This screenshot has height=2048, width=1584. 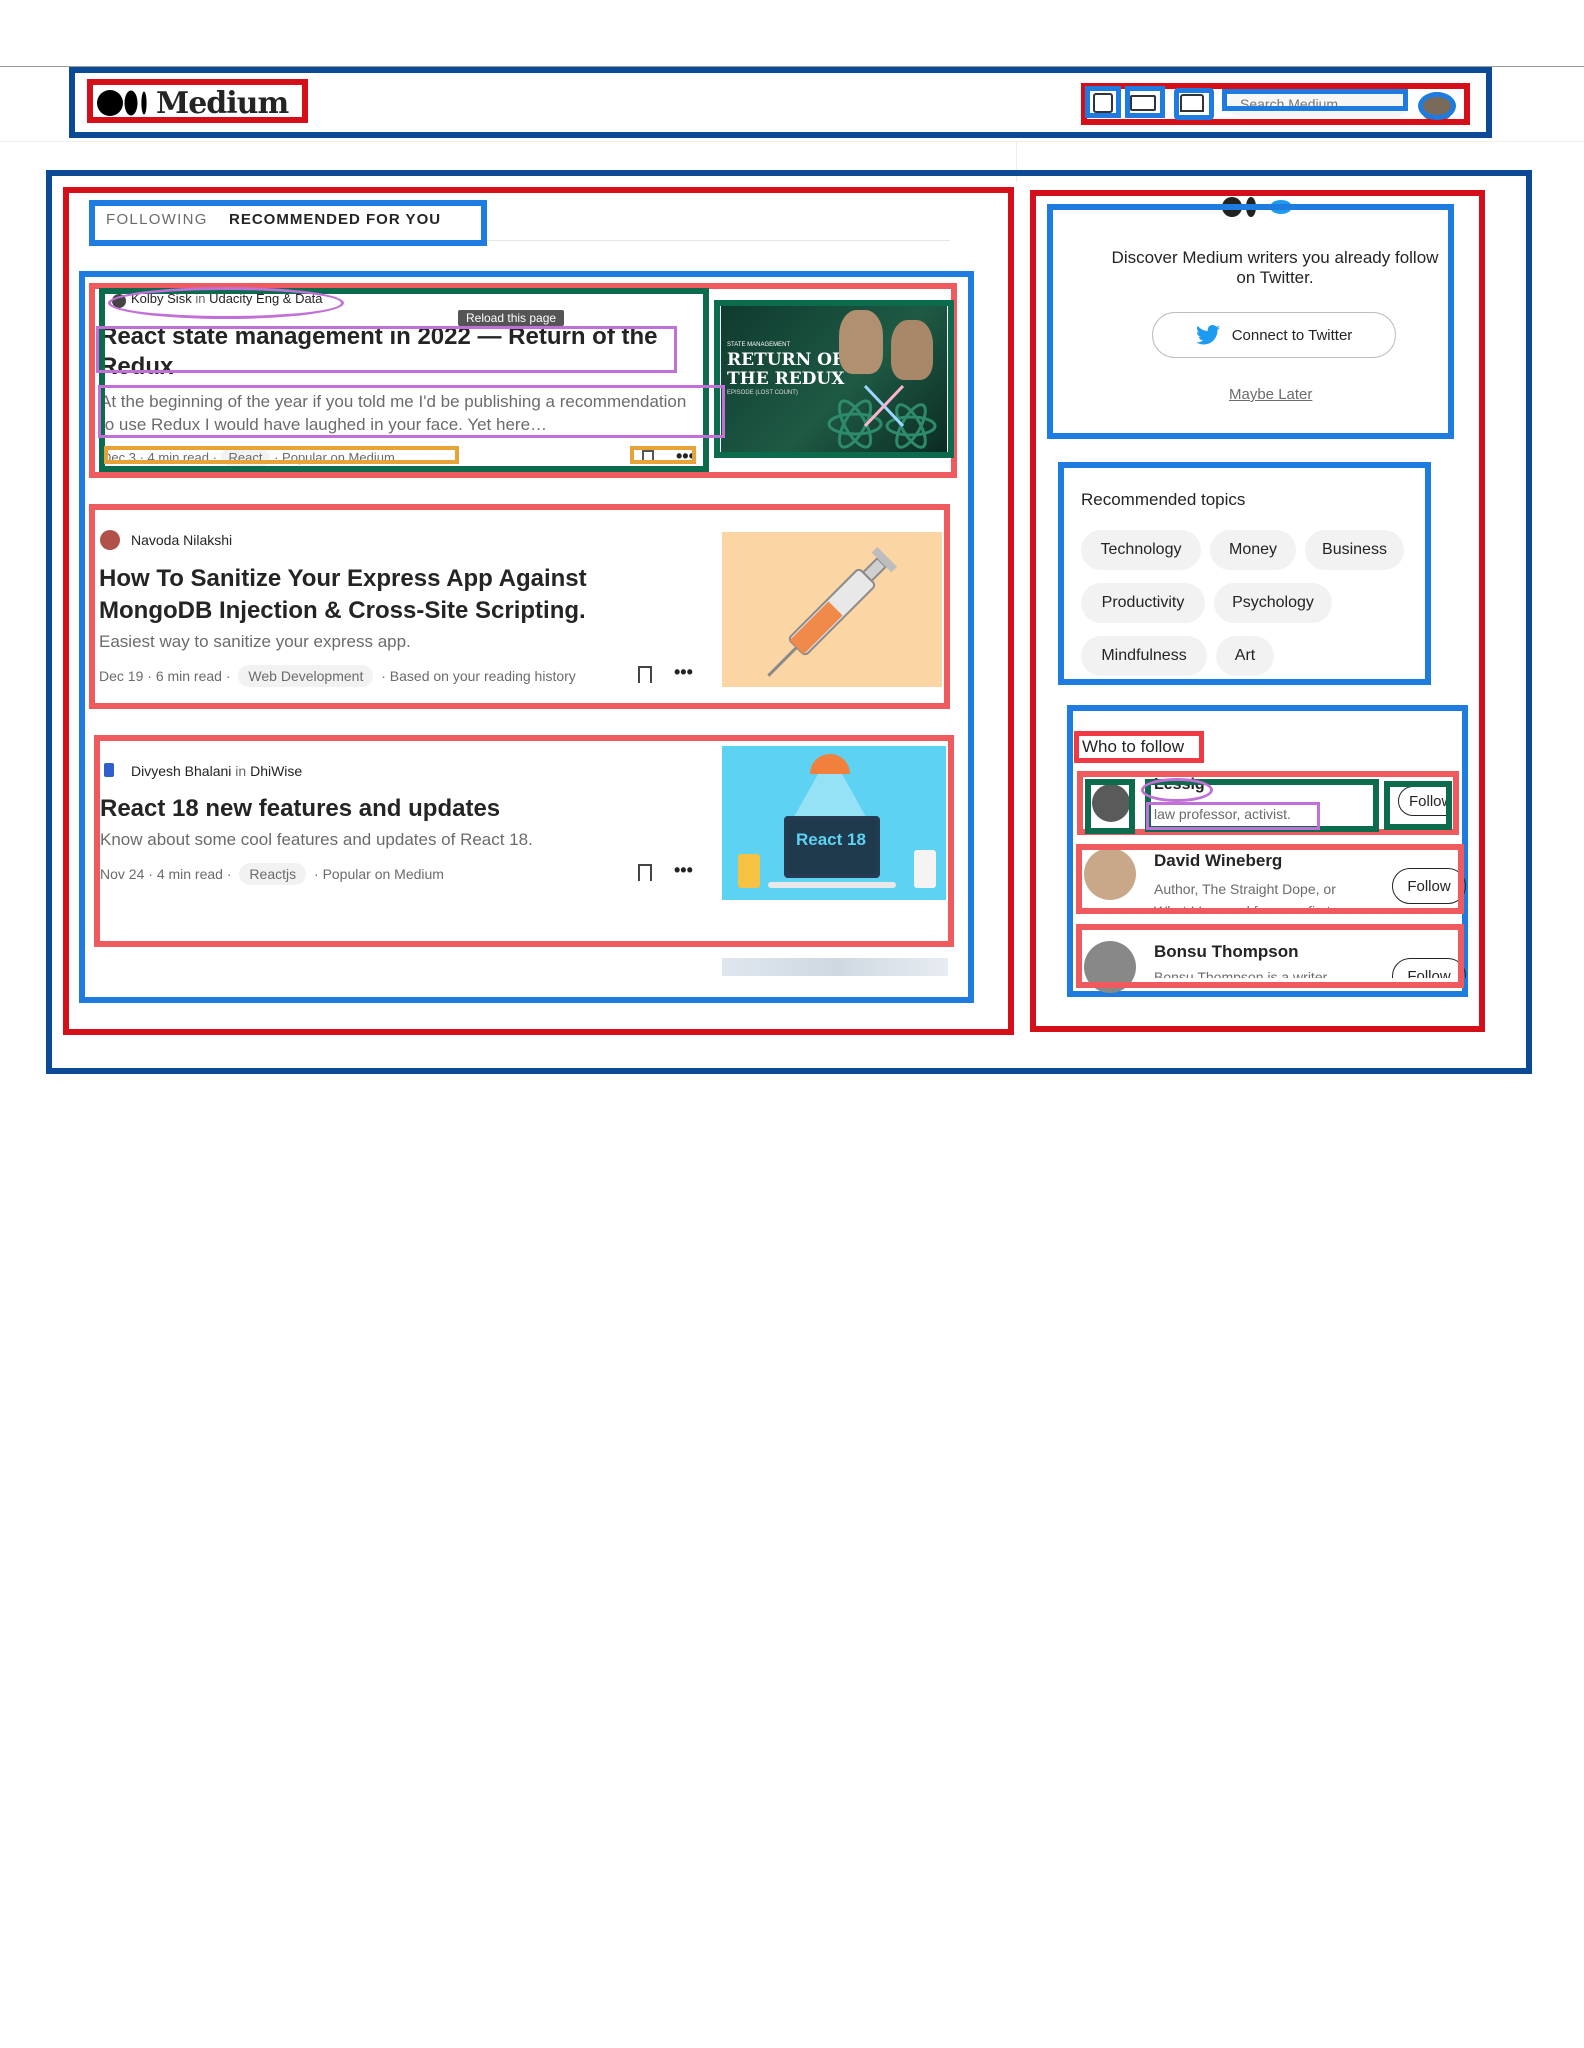 What do you see at coordinates (1273, 603) in the screenshot?
I see `topic-pill: Psychology` at bounding box center [1273, 603].